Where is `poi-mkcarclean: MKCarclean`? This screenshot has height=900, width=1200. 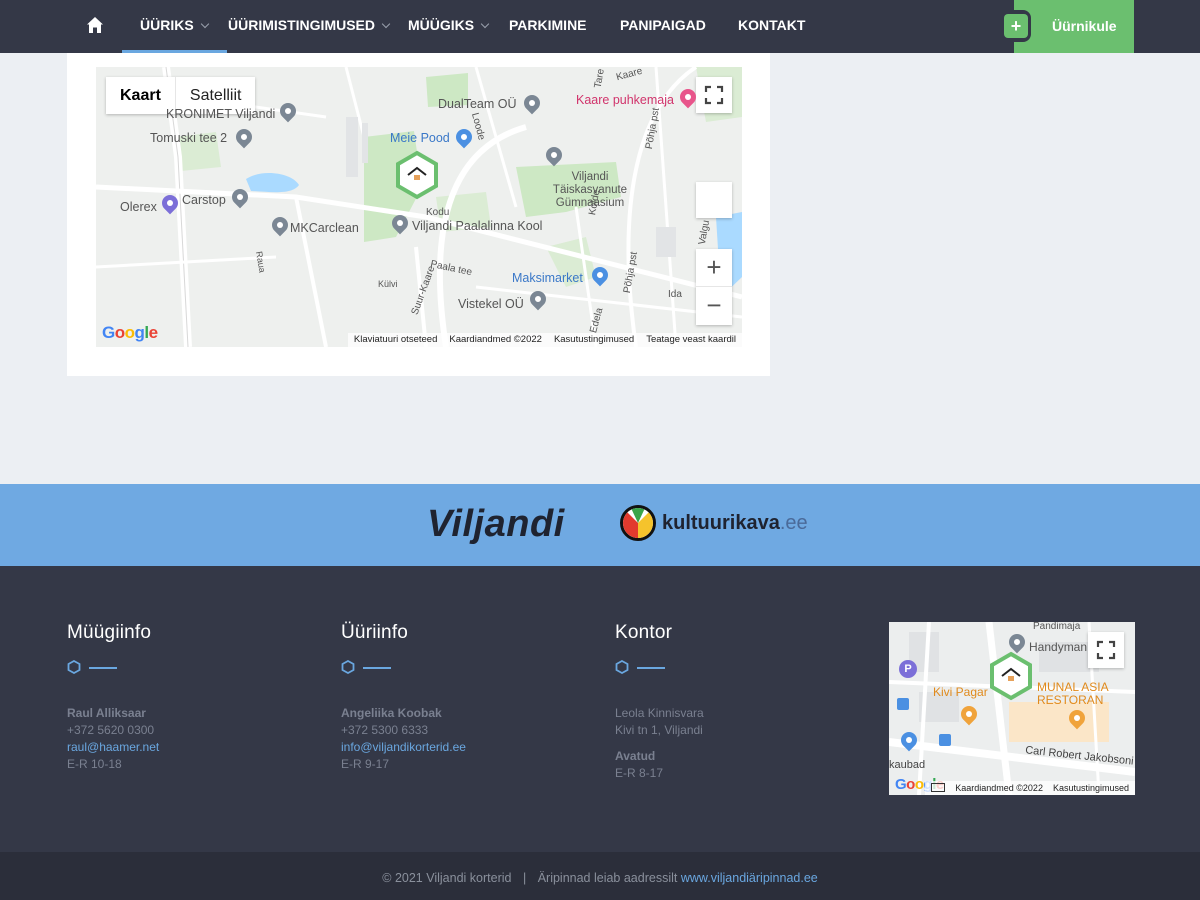 poi-mkcarclean: MKCarclean is located at coordinates (324, 228).